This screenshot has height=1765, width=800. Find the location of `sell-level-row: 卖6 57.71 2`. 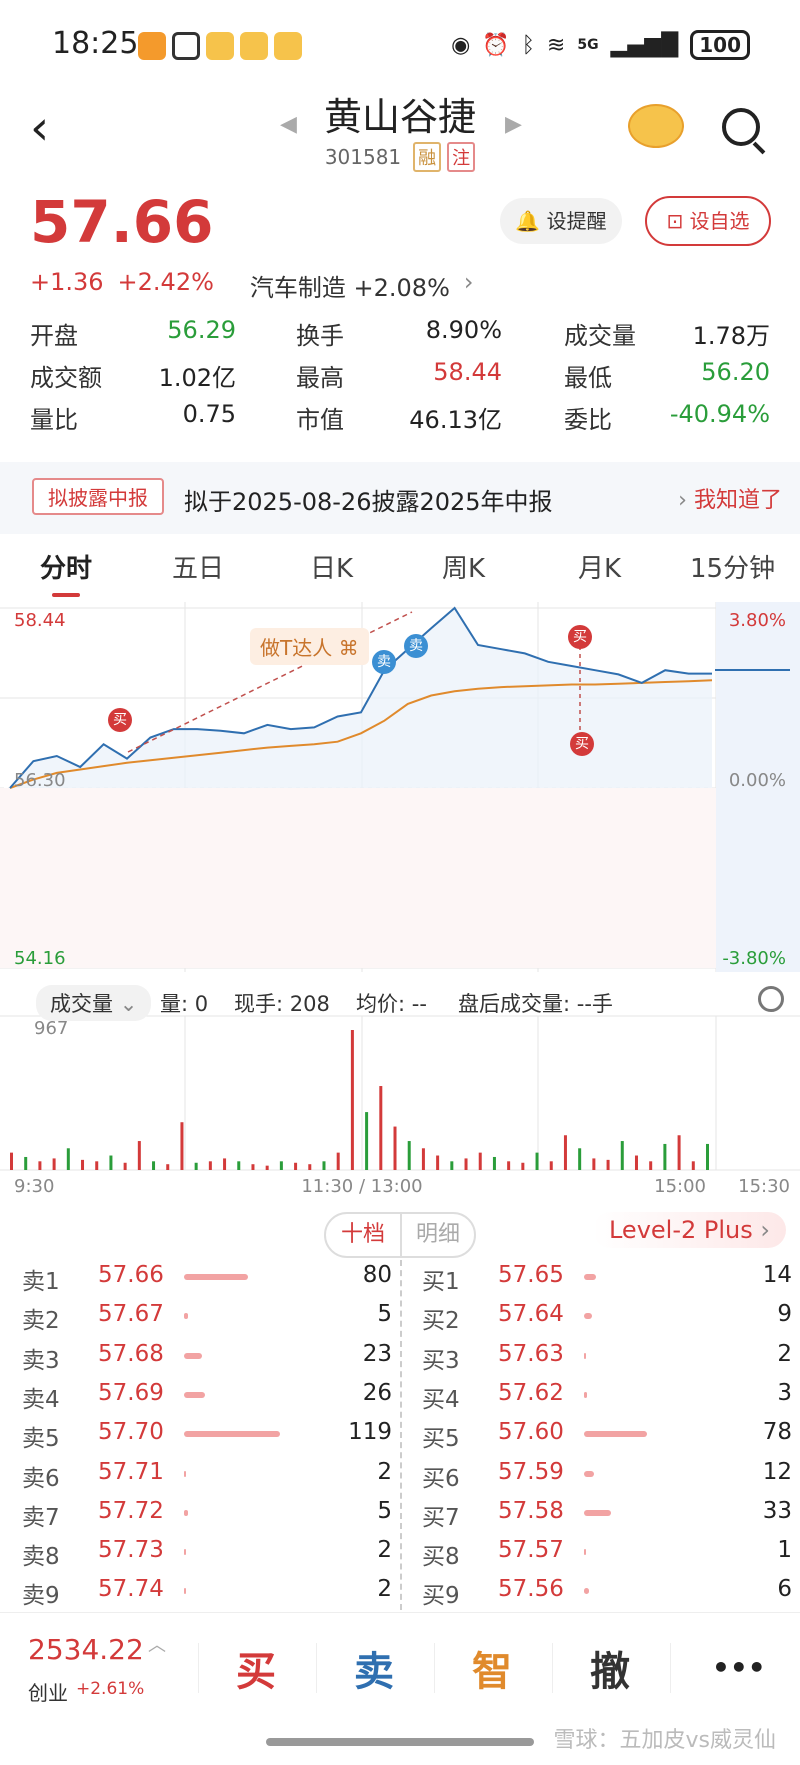

sell-level-row: 卖6 57.71 2 is located at coordinates (207, 1477).